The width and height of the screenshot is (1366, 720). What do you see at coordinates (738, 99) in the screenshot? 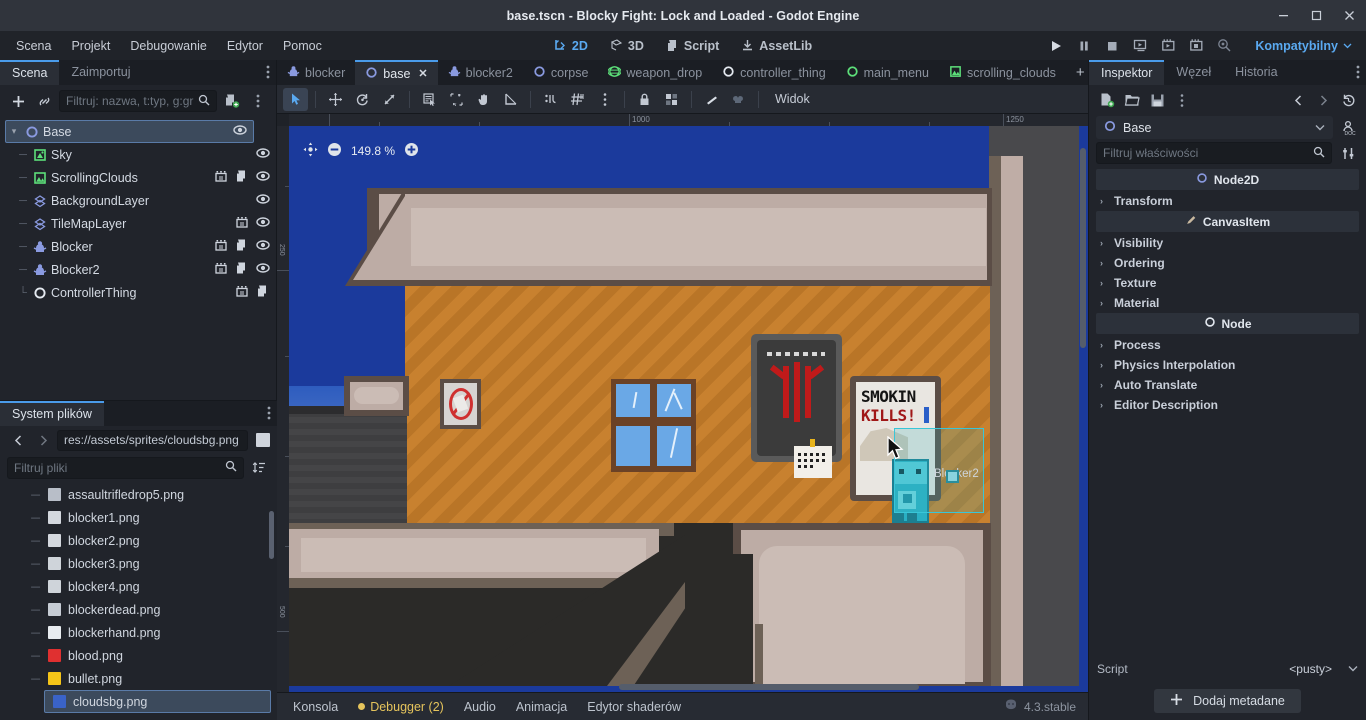
I see `skeleton-options-tool` at bounding box center [738, 99].